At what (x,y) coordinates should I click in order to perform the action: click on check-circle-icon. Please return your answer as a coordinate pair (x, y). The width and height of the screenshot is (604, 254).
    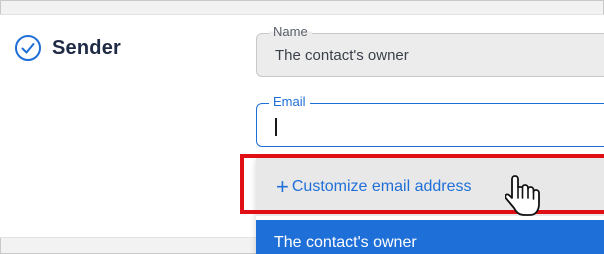
    Looking at the image, I should click on (28, 48).